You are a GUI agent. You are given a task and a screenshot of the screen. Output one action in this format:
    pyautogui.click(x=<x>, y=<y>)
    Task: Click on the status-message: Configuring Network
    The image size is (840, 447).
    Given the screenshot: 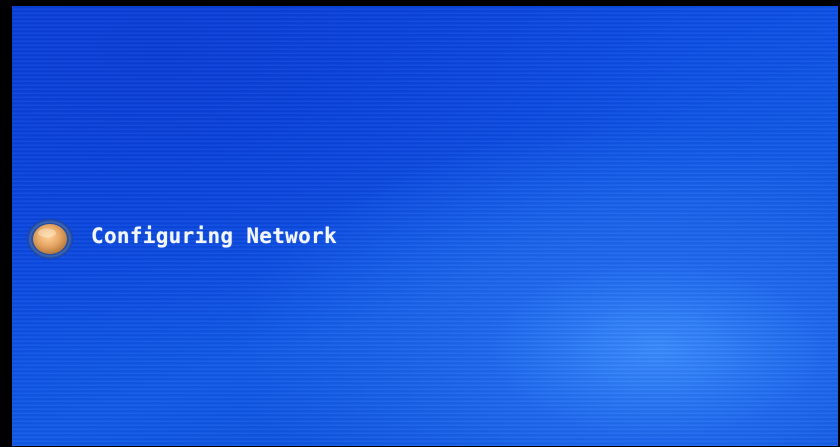 What is the action you would take?
    pyautogui.click(x=214, y=236)
    